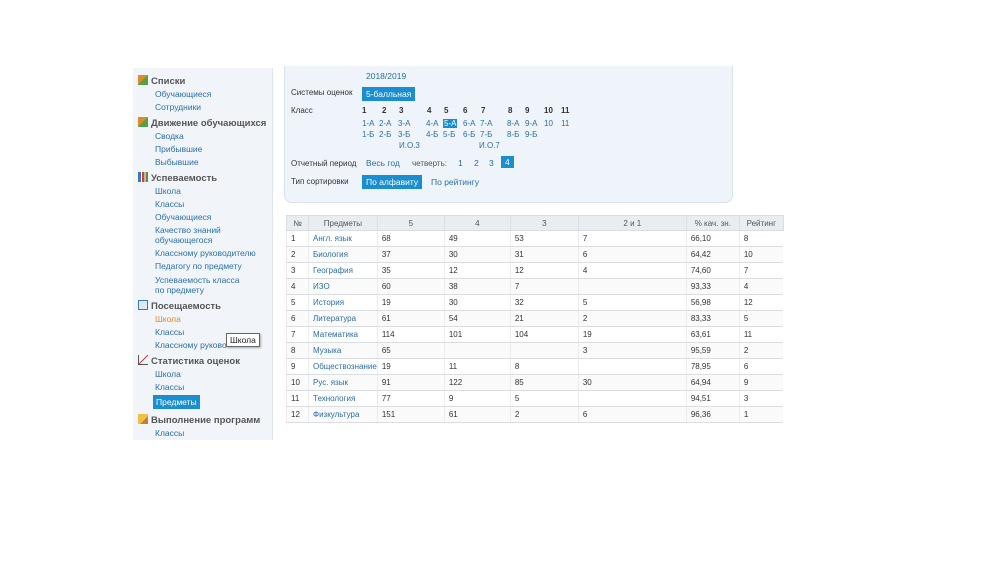  I want to click on column-header: 2 и 1, so click(632, 223).